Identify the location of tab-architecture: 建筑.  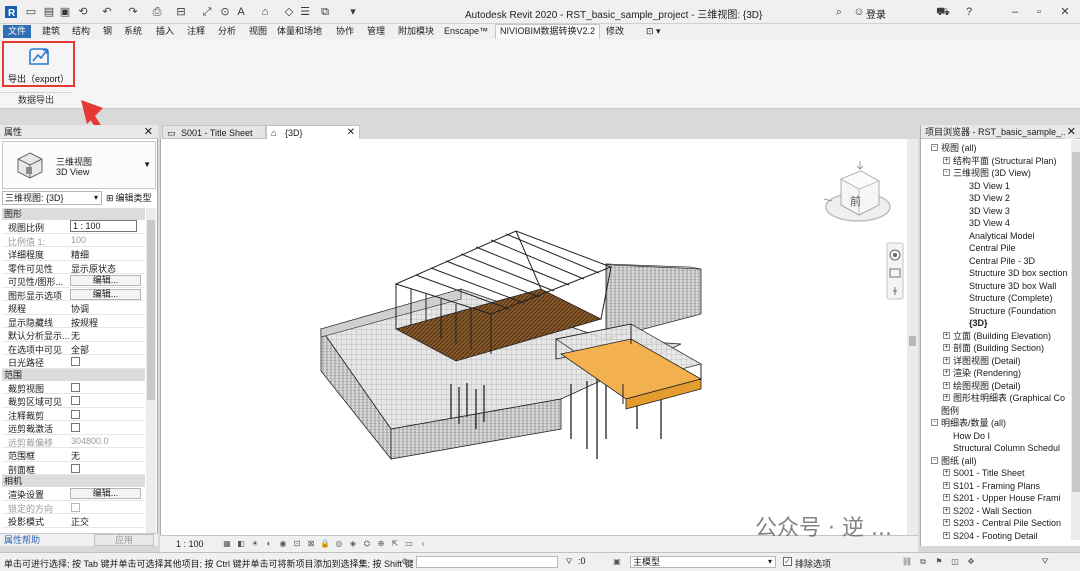
(51, 31).